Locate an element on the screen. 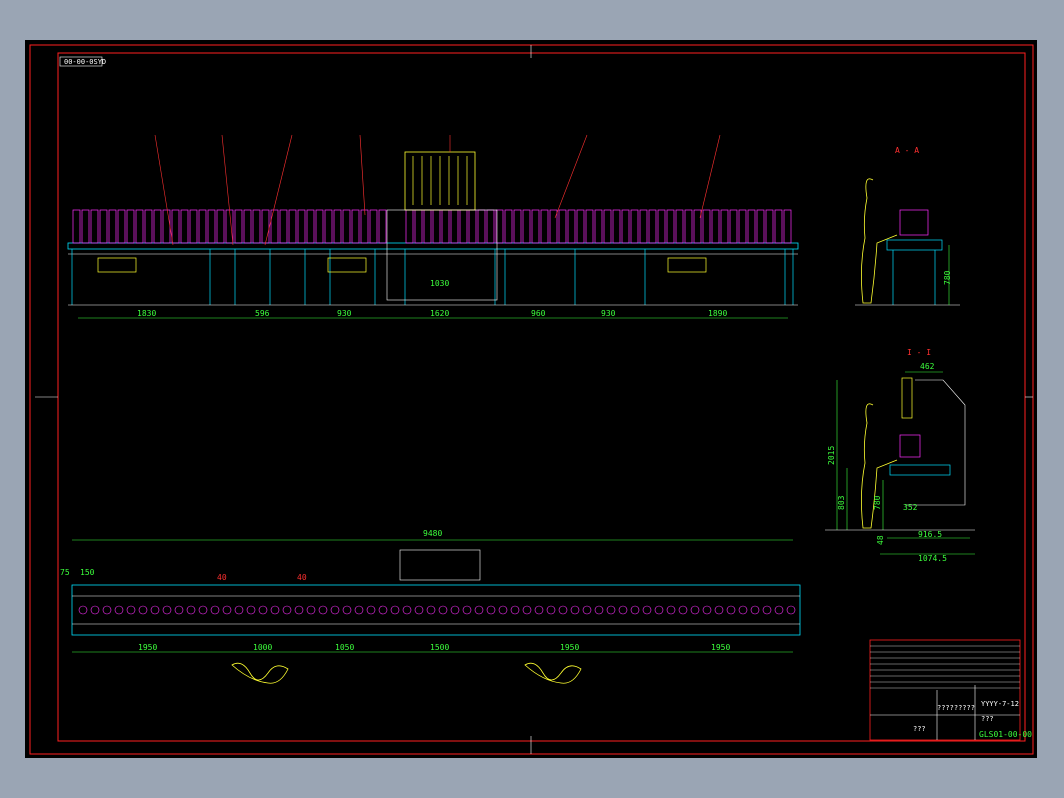  section-a-a: A - A 780 is located at coordinates (907, 226).